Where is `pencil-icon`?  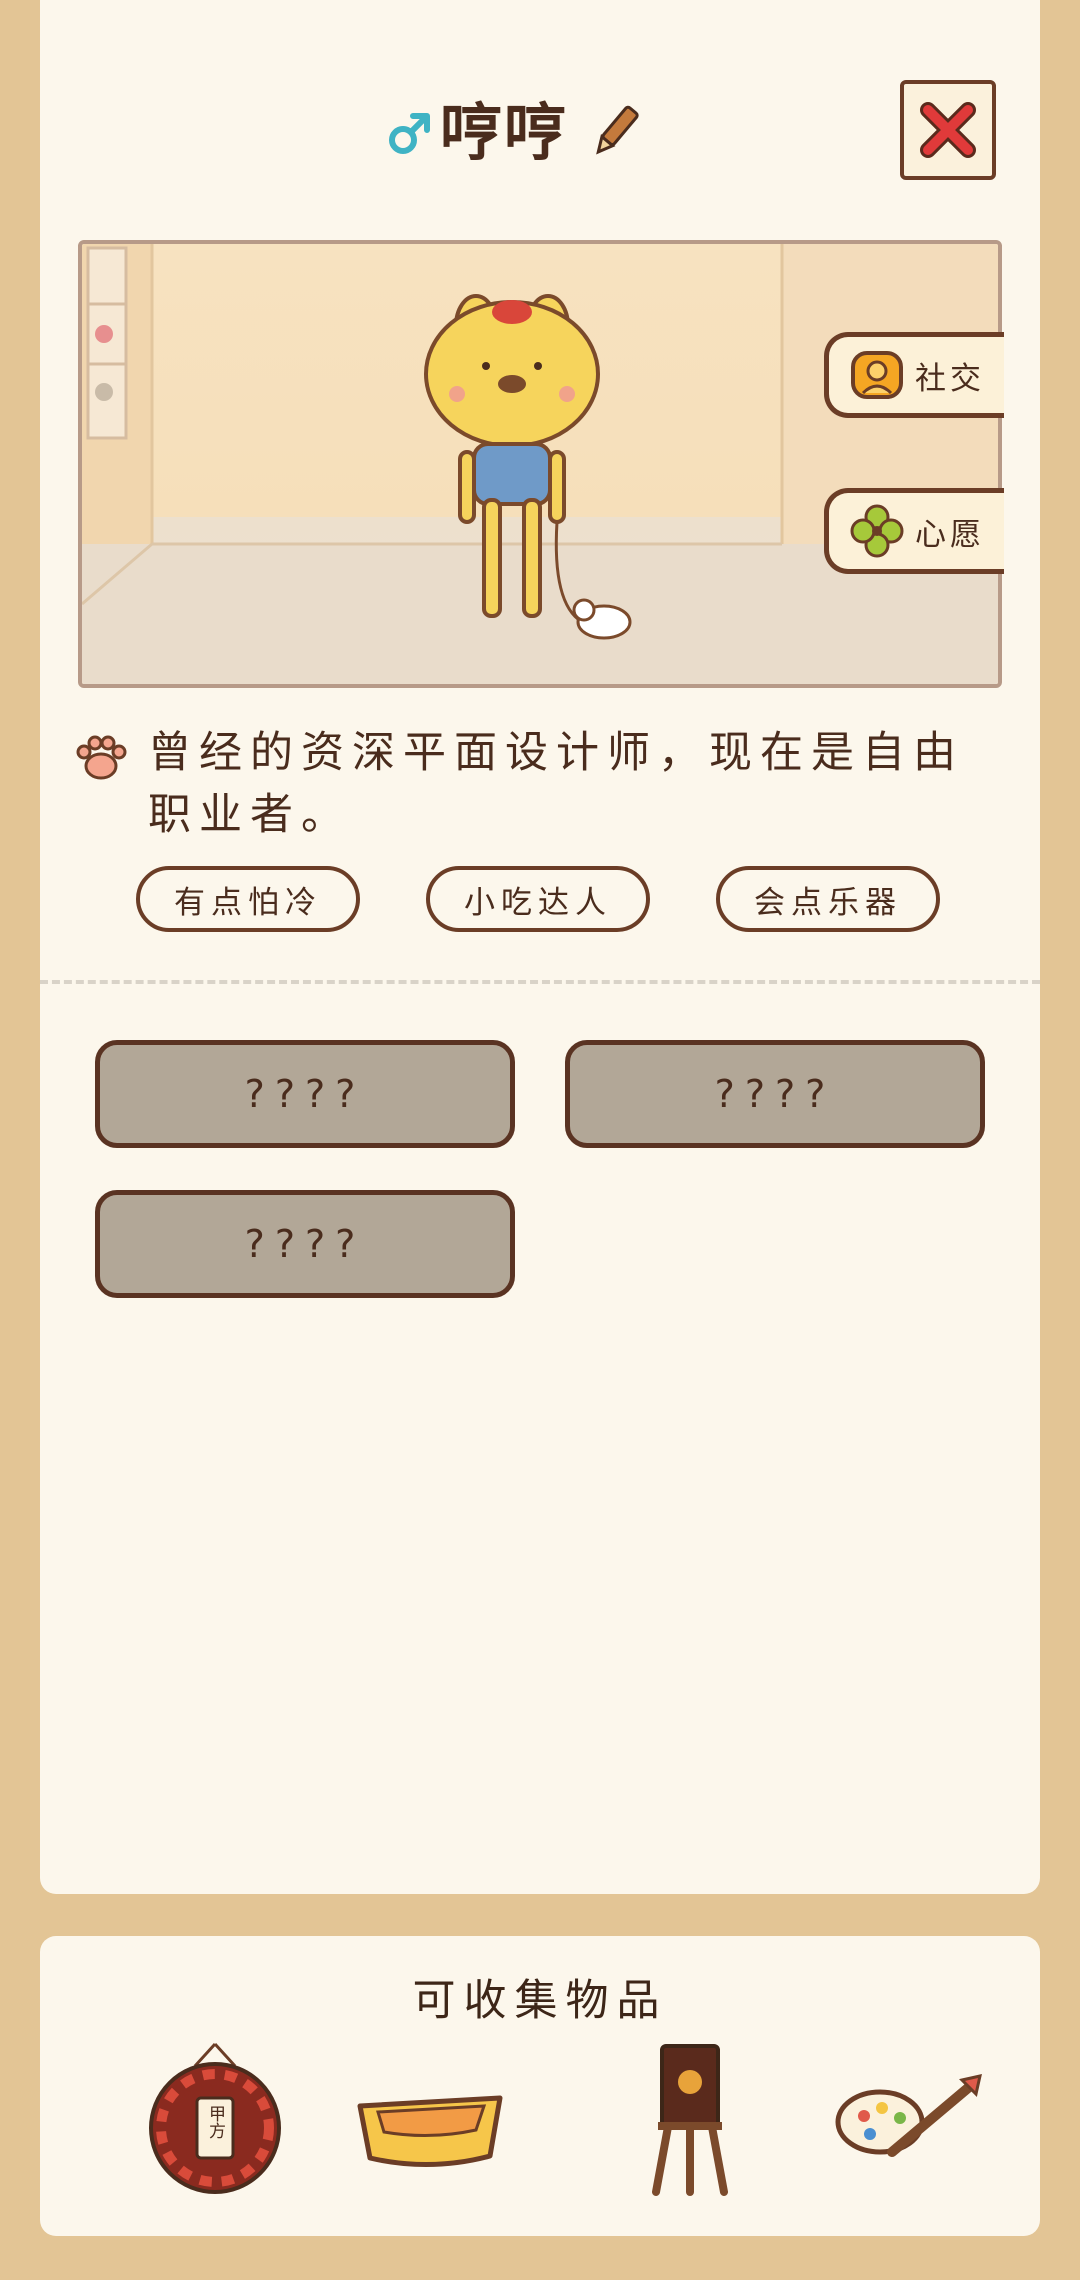 pencil-icon is located at coordinates (615, 132).